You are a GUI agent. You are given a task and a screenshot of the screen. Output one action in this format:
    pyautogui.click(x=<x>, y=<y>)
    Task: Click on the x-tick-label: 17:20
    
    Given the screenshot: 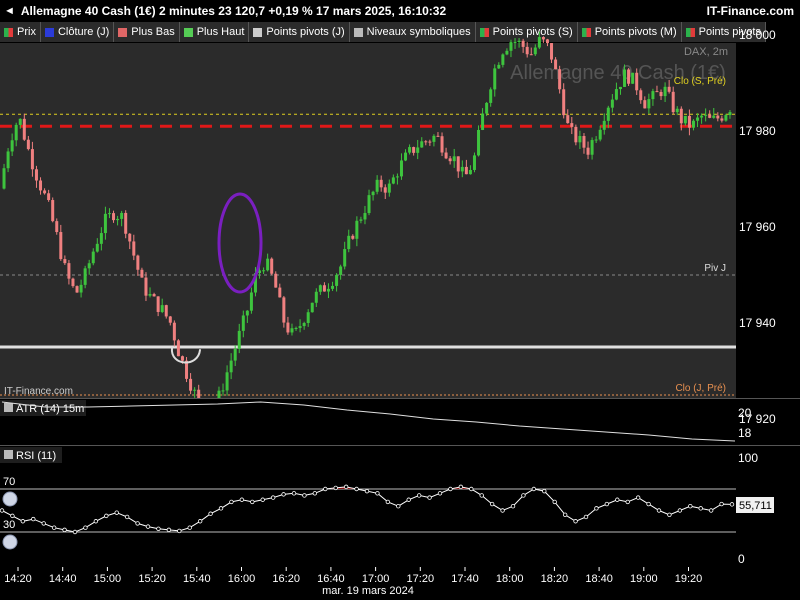 What is the action you would take?
    pyautogui.click(x=421, y=579)
    